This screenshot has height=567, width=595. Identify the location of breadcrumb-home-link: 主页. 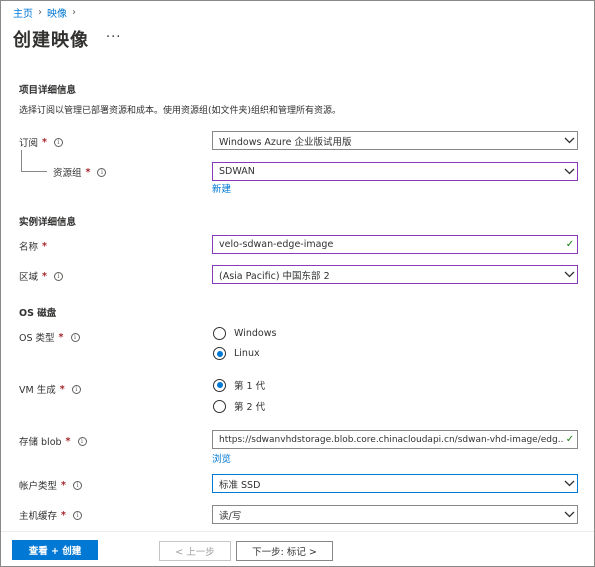
(23, 12).